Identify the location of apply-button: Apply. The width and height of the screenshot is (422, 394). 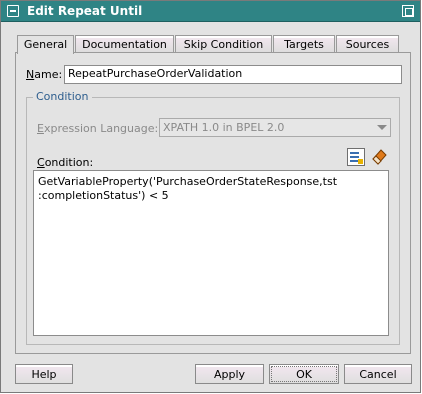
(229, 374).